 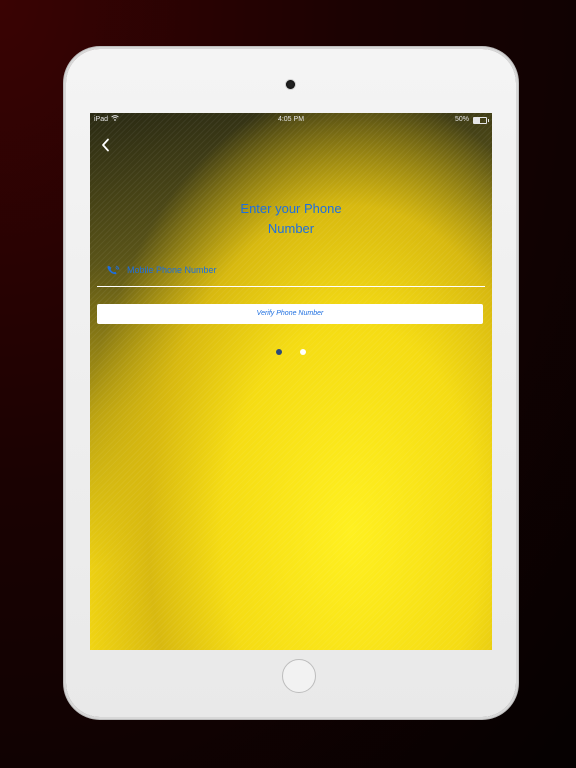 What do you see at coordinates (291, 352) in the screenshot?
I see `page-indicator` at bounding box center [291, 352].